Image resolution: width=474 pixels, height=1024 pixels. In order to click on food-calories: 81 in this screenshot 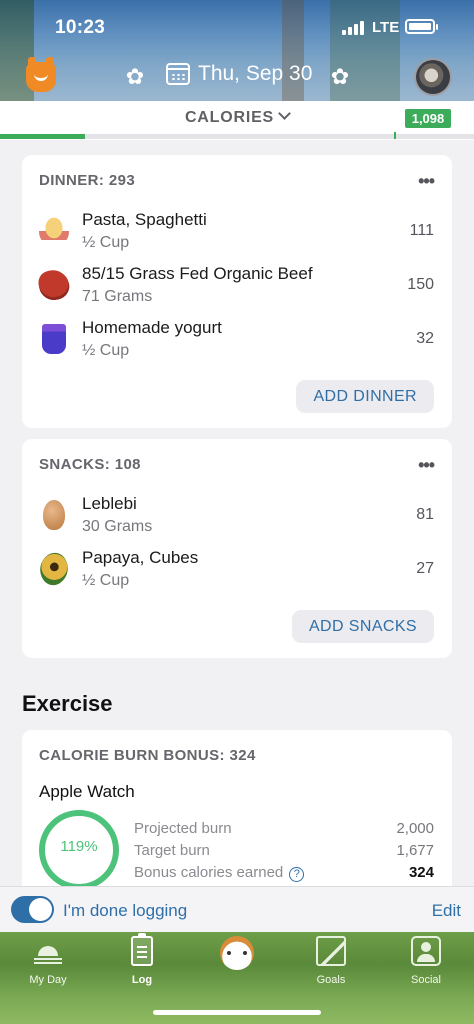, I will do `click(425, 514)`.